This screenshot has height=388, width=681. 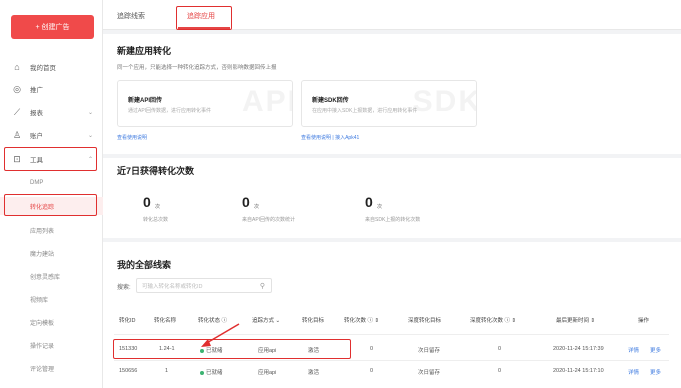 I want to click on stat-api-value: 0, so click(x=246, y=202).